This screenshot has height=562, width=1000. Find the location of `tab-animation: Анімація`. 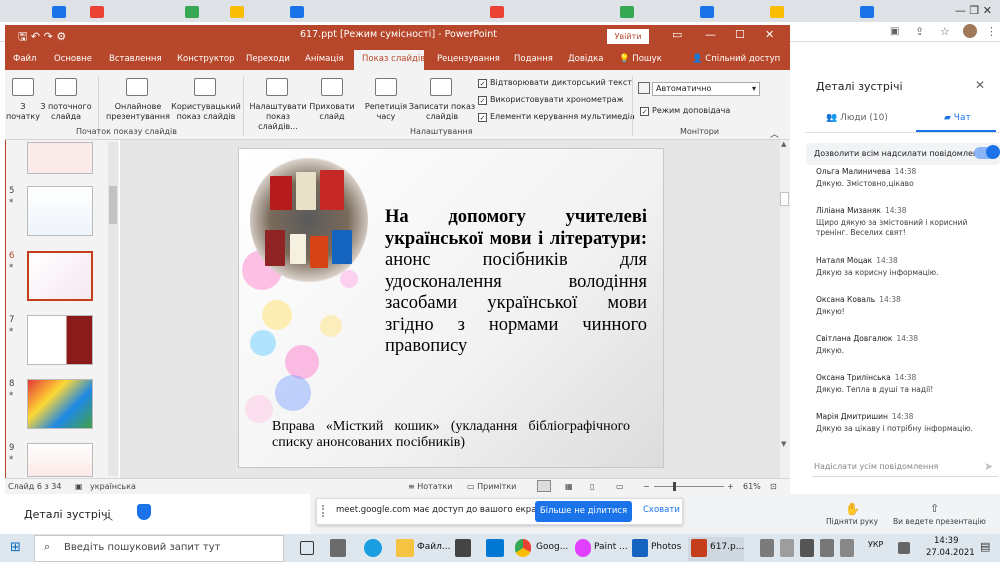

tab-animation: Анімація is located at coordinates (324, 59).